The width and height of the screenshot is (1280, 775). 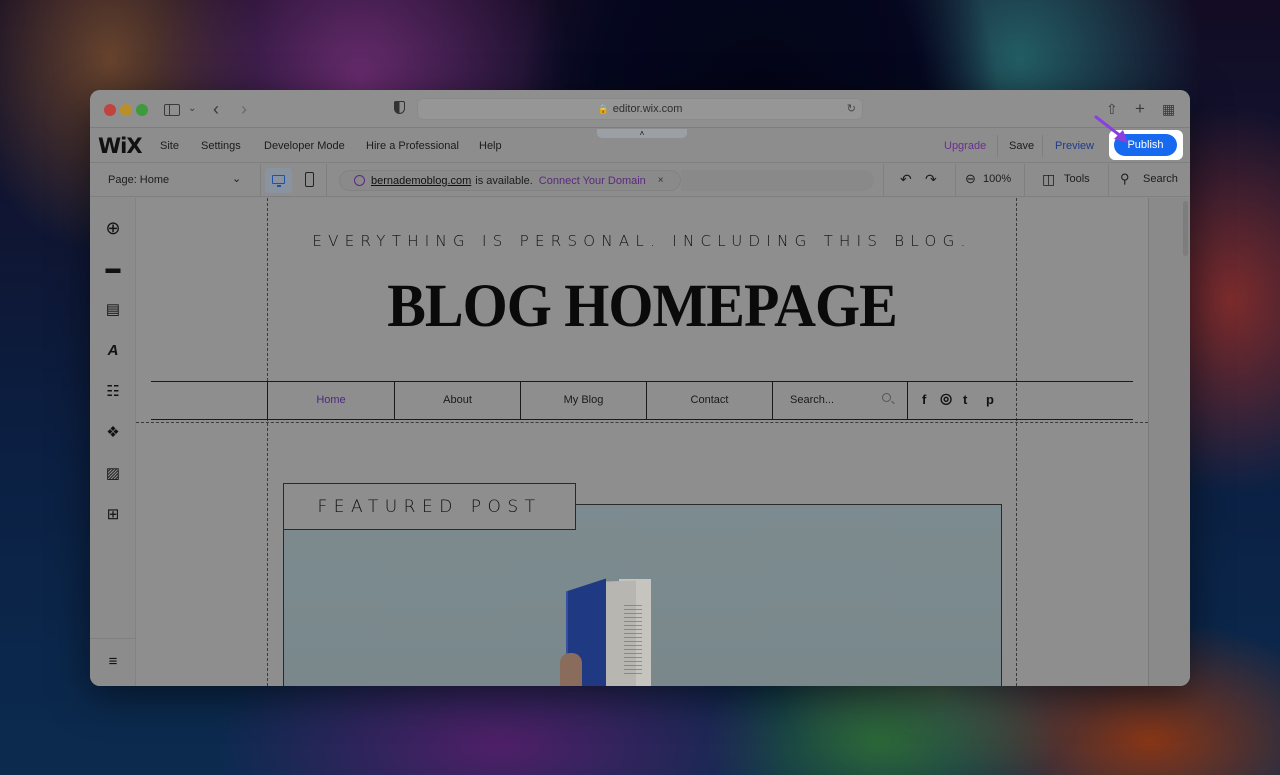 I want to click on nav-item-my-blog: My Blog, so click(x=583, y=400).